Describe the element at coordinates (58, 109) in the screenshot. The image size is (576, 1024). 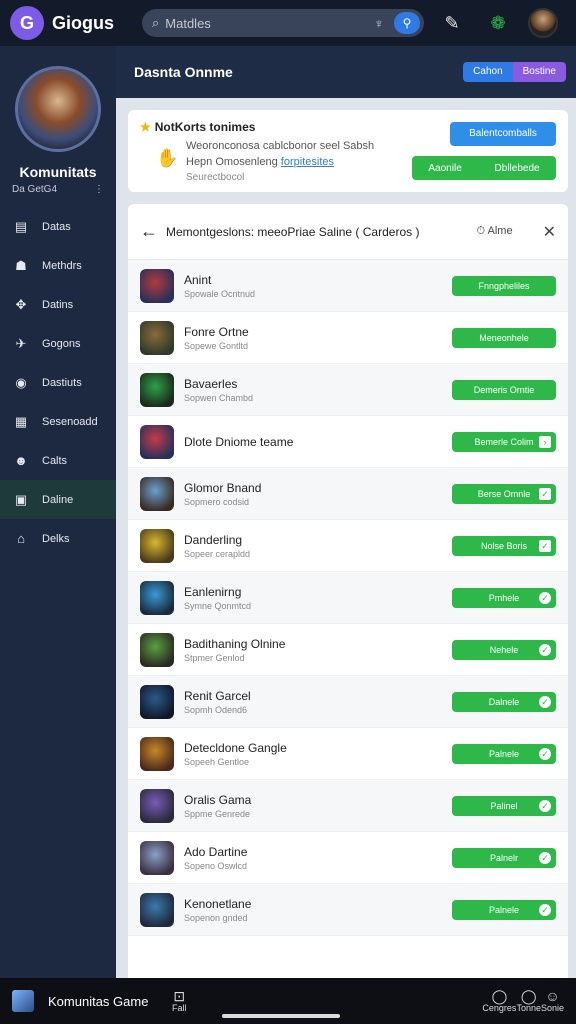
I see `profile-avatar` at that location.